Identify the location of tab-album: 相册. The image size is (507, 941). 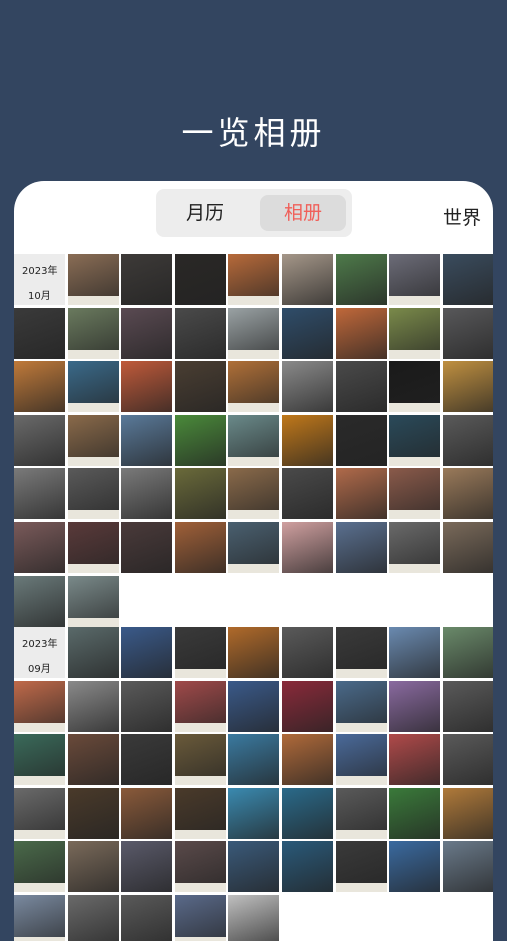
(303, 213).